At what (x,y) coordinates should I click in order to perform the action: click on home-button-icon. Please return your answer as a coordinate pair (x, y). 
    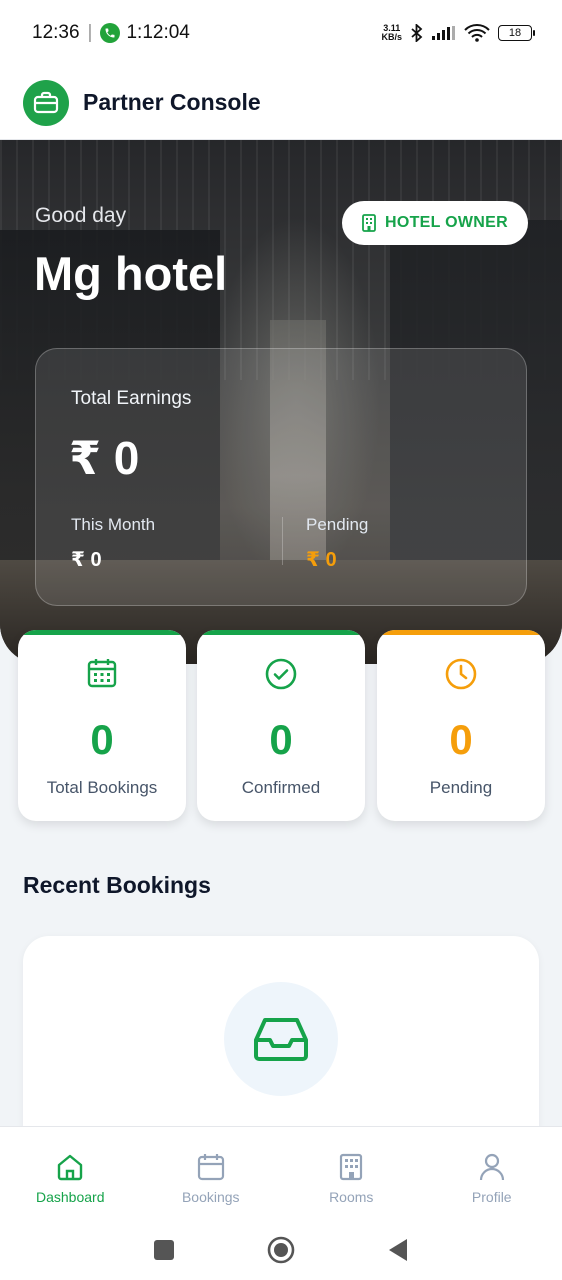
    Looking at the image, I should click on (281, 1250).